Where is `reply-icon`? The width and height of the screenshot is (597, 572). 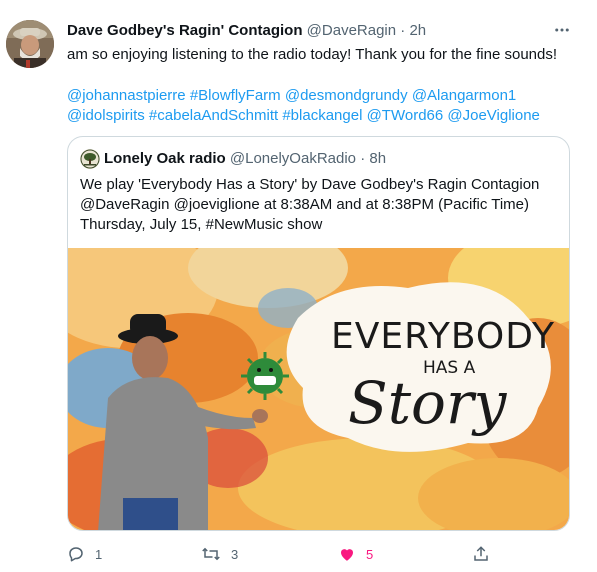 reply-icon is located at coordinates (76, 554).